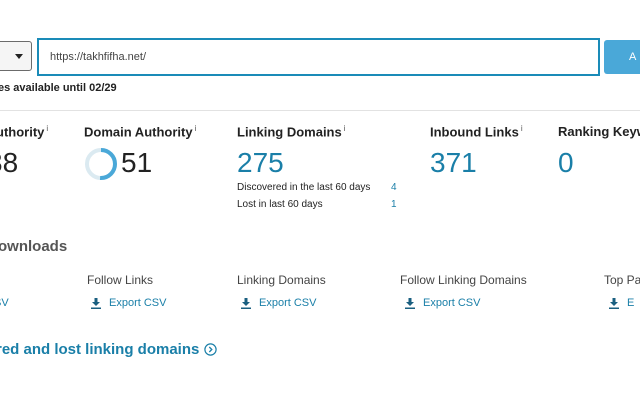  What do you see at coordinates (453, 163) in the screenshot?
I see `inbound-links-value: 371` at bounding box center [453, 163].